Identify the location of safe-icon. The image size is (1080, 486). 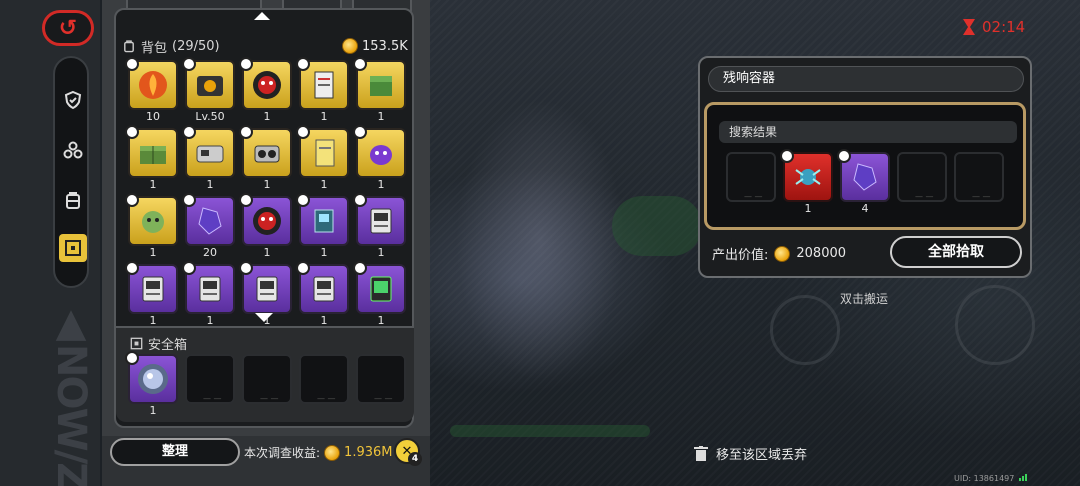
(136, 343).